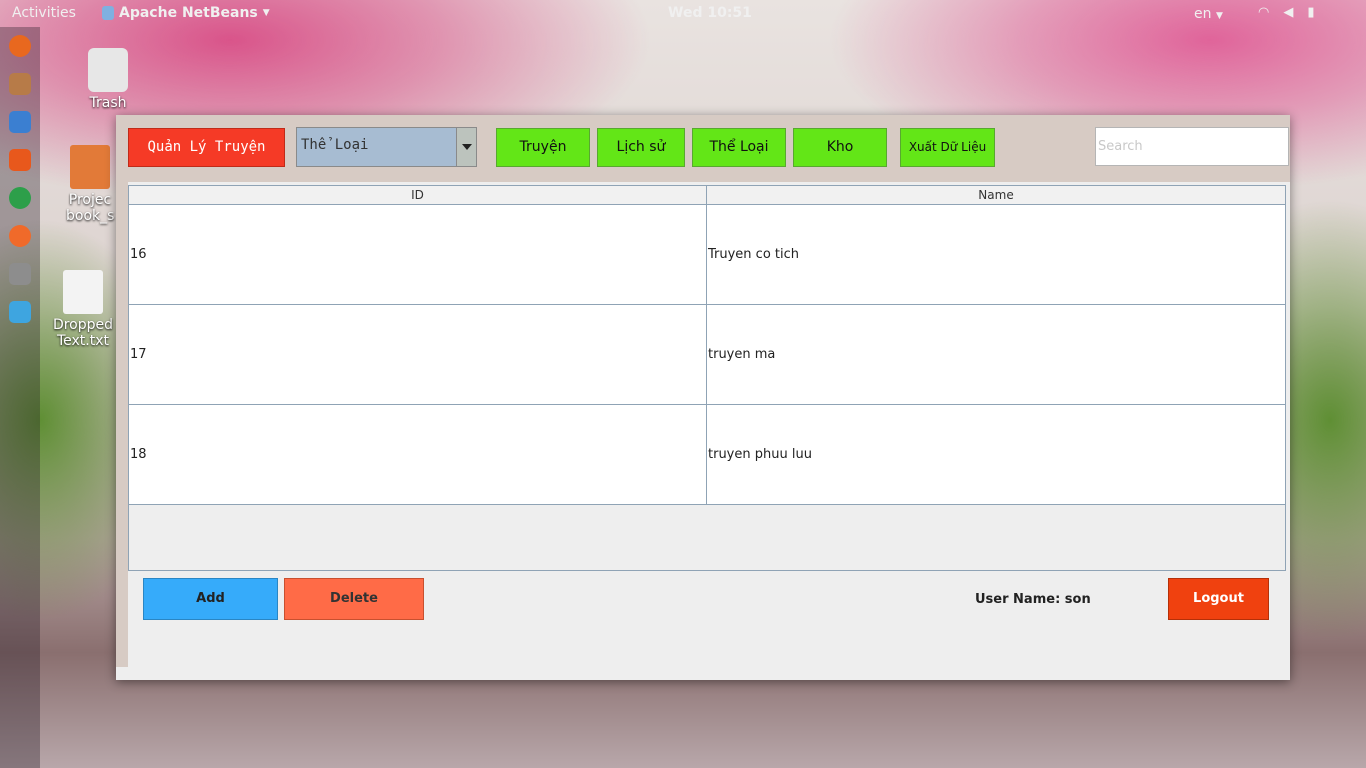 The width and height of the screenshot is (1366, 768). What do you see at coordinates (83, 341) in the screenshot?
I see `desktop-dropped-label-2: Text.txt` at bounding box center [83, 341].